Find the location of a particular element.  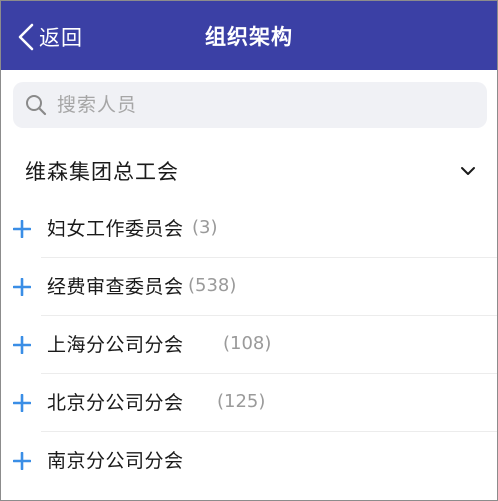

member-count: (108) is located at coordinates (247, 343).